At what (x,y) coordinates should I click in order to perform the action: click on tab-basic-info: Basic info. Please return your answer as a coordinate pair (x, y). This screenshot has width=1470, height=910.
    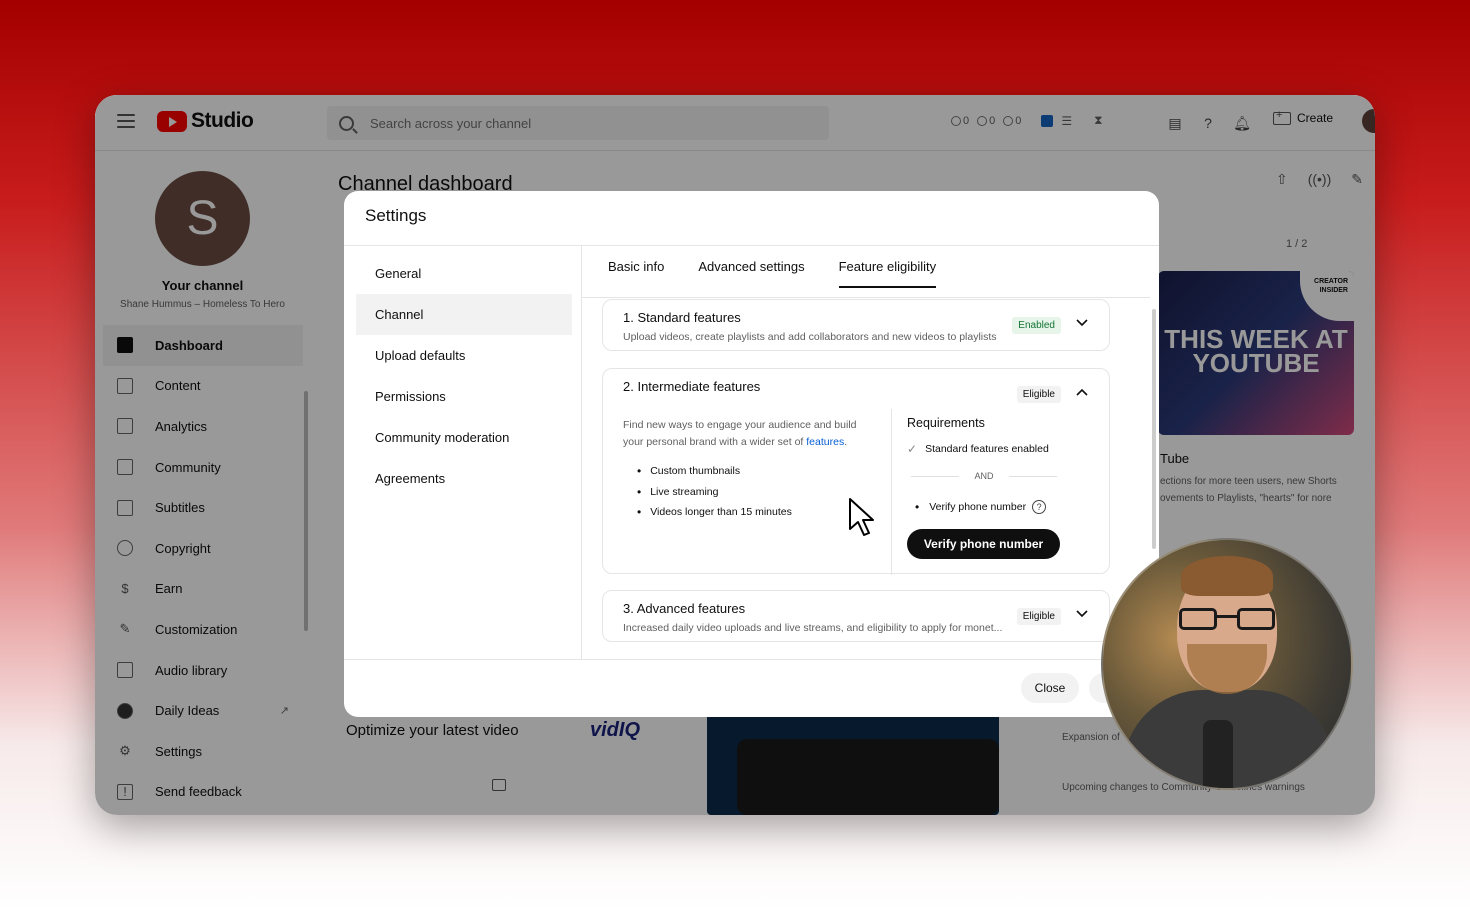
    Looking at the image, I should click on (636, 273).